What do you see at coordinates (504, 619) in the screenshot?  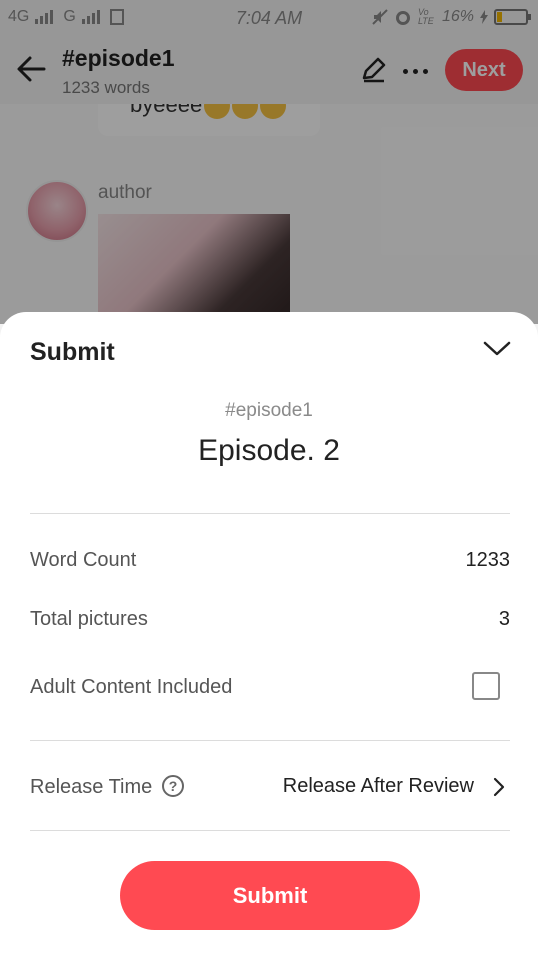 I see `total-pictures-value: 3` at bounding box center [504, 619].